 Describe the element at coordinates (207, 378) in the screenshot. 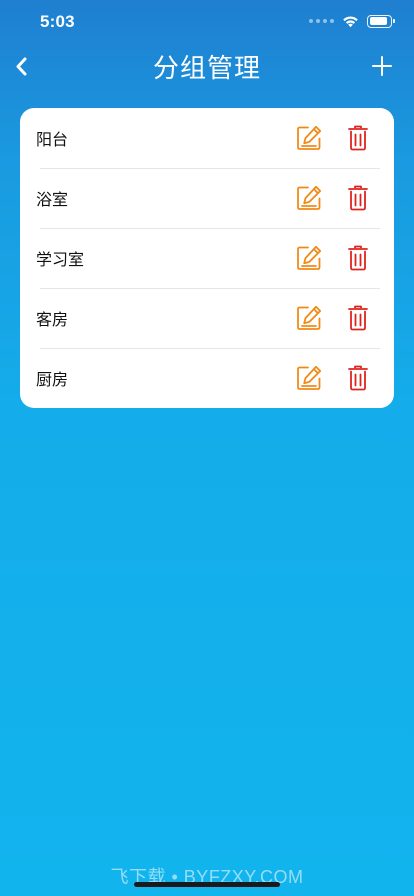

I see `group-row: 厨房` at that location.